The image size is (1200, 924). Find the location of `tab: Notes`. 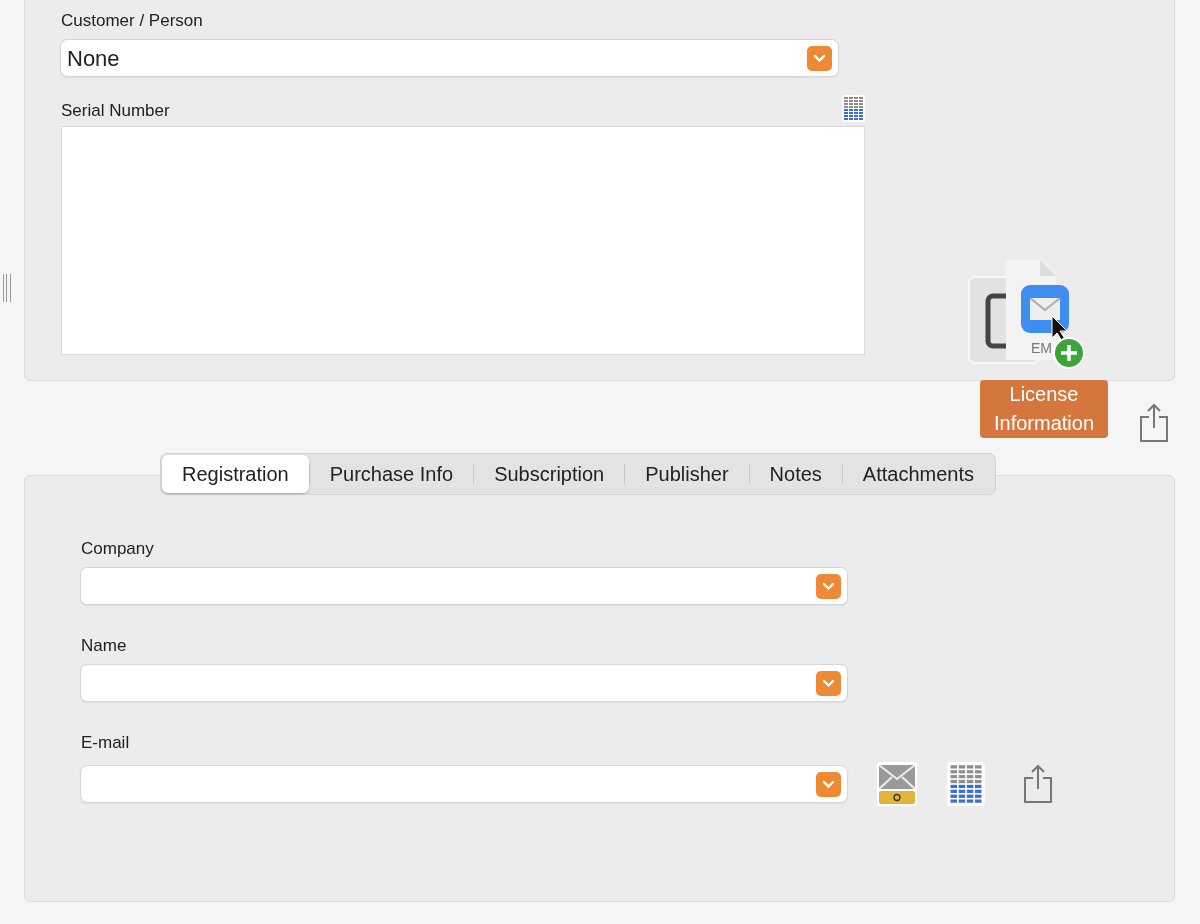

tab: Notes is located at coordinates (795, 474).